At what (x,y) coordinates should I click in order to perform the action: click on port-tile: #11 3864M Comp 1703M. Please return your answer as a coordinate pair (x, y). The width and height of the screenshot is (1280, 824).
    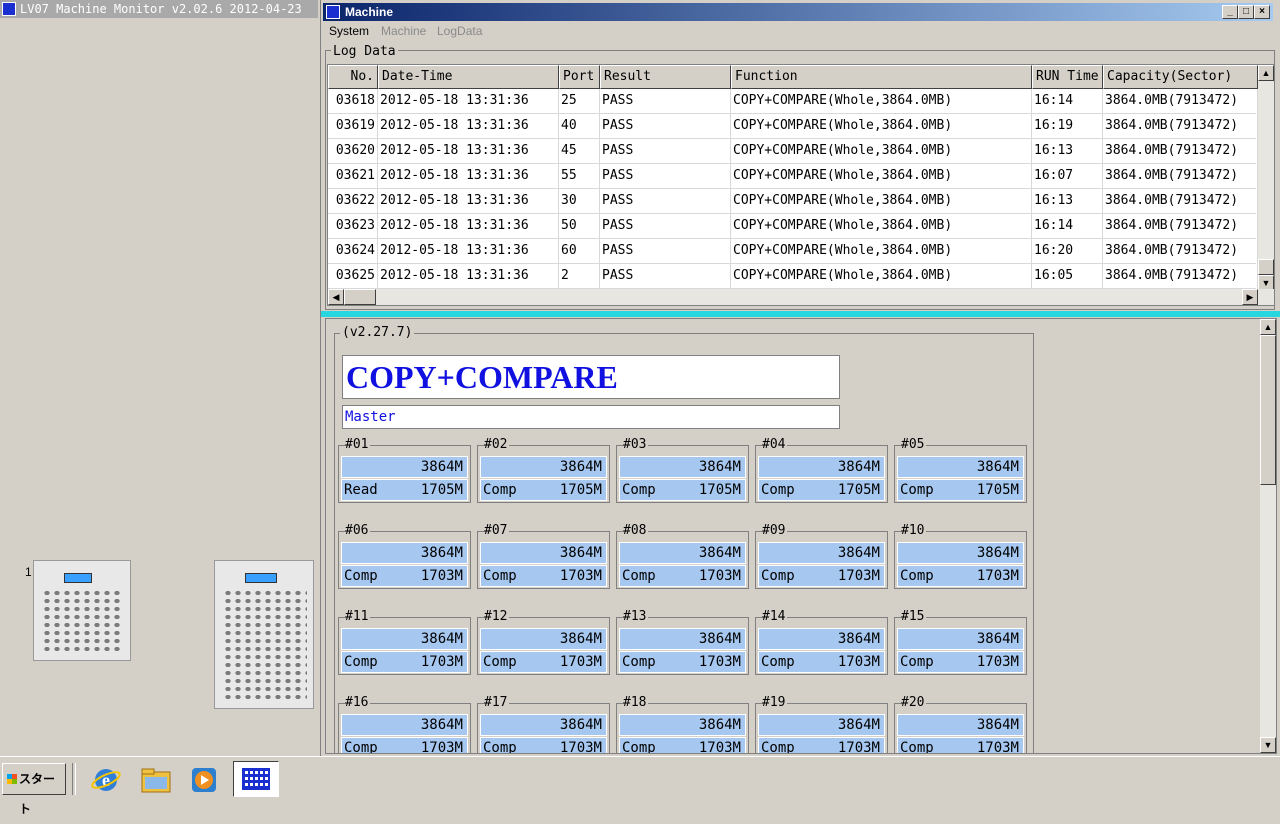
    Looking at the image, I should click on (404, 642).